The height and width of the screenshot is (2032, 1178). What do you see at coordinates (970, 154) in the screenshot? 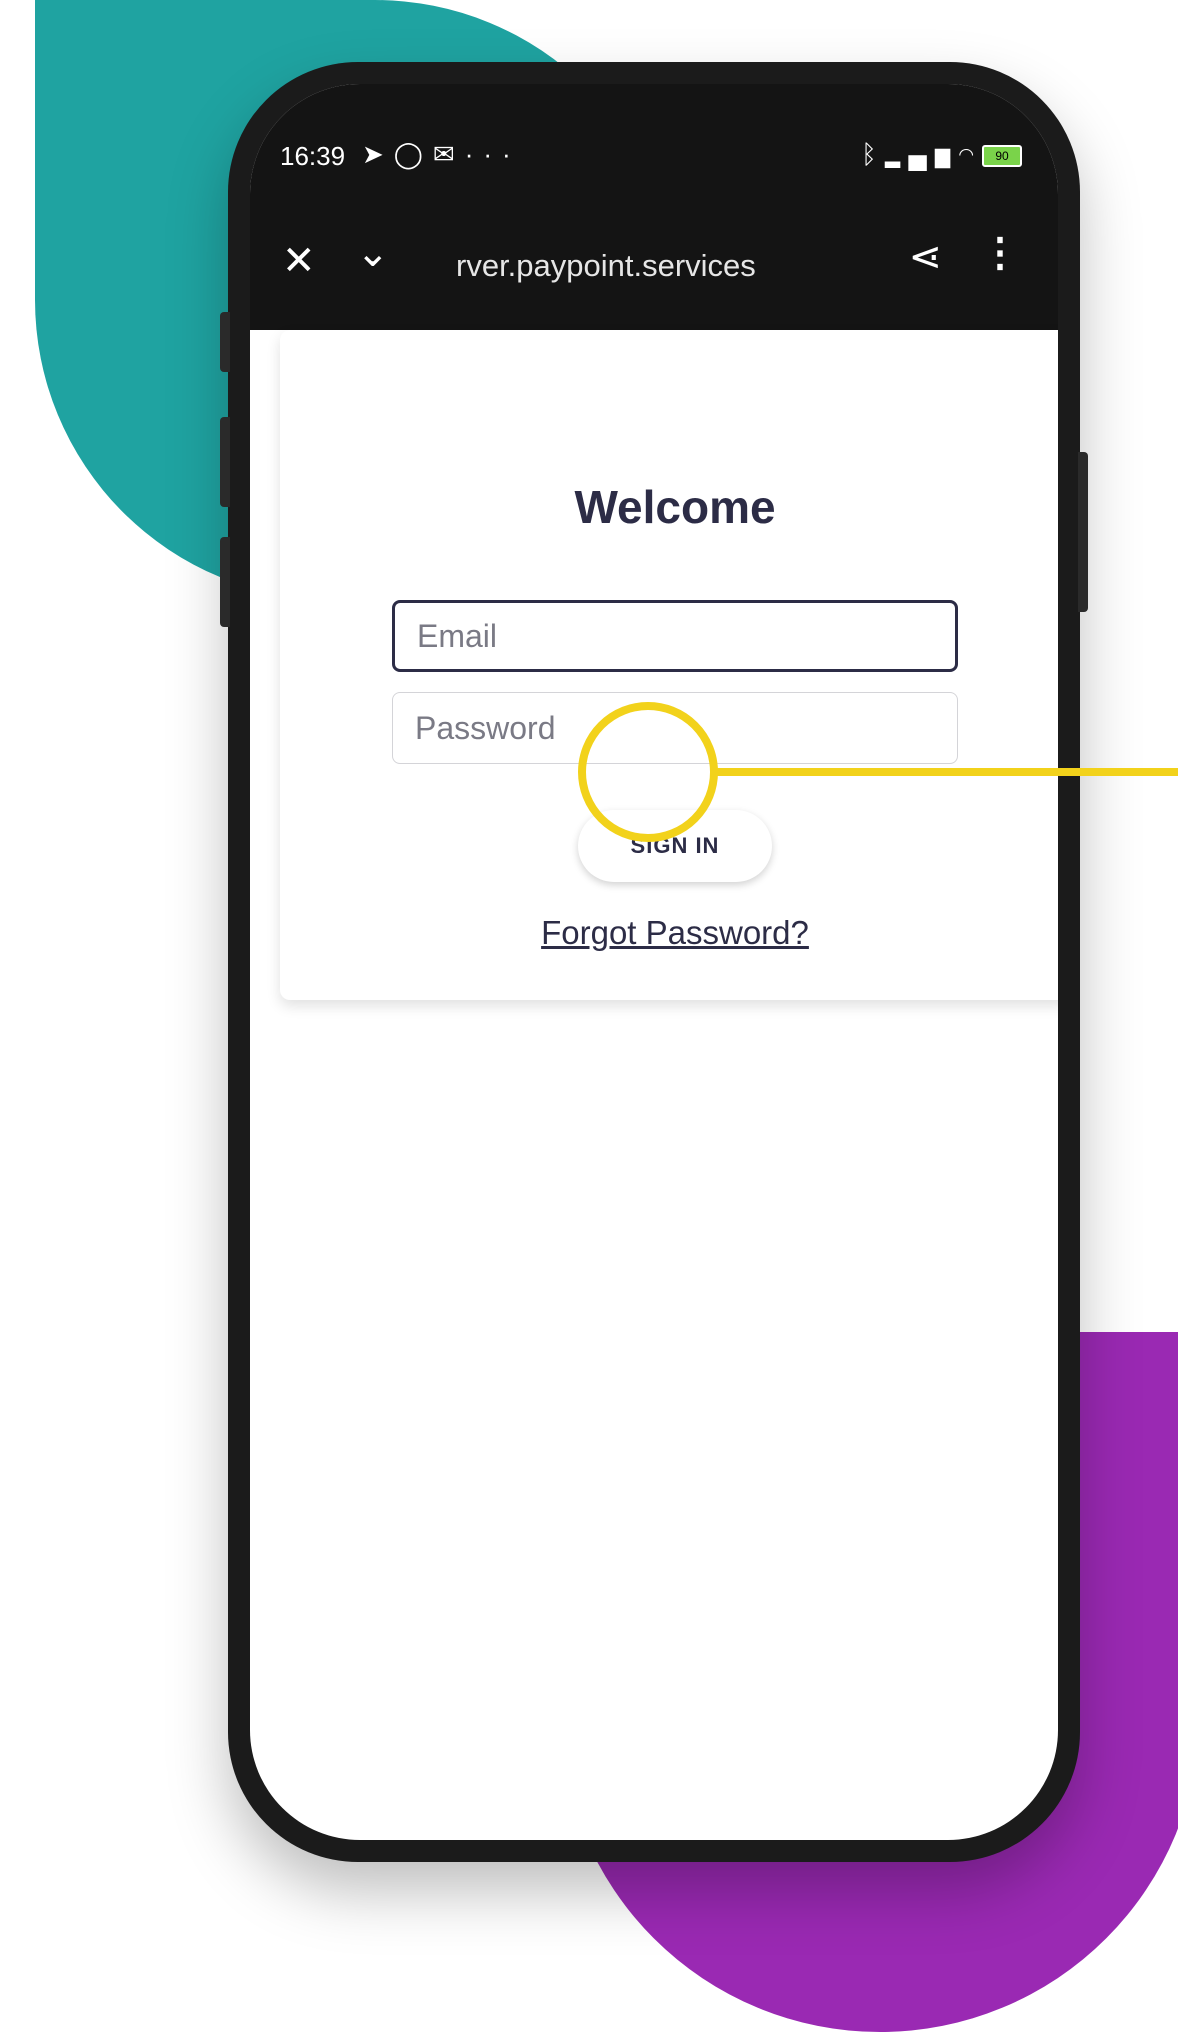
I see `wifi-icon: ◠` at bounding box center [970, 154].